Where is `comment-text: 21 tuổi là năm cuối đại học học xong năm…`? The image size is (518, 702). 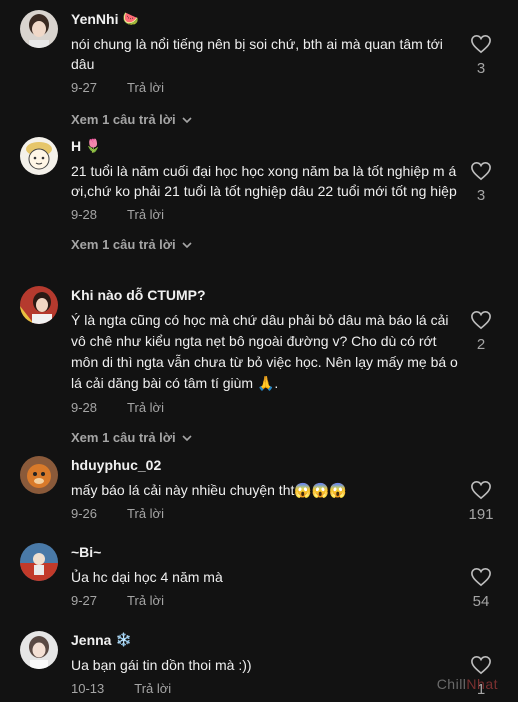
comment-text: 21 tuổi là năm cuối đại học học xong năm… is located at coordinates (264, 181).